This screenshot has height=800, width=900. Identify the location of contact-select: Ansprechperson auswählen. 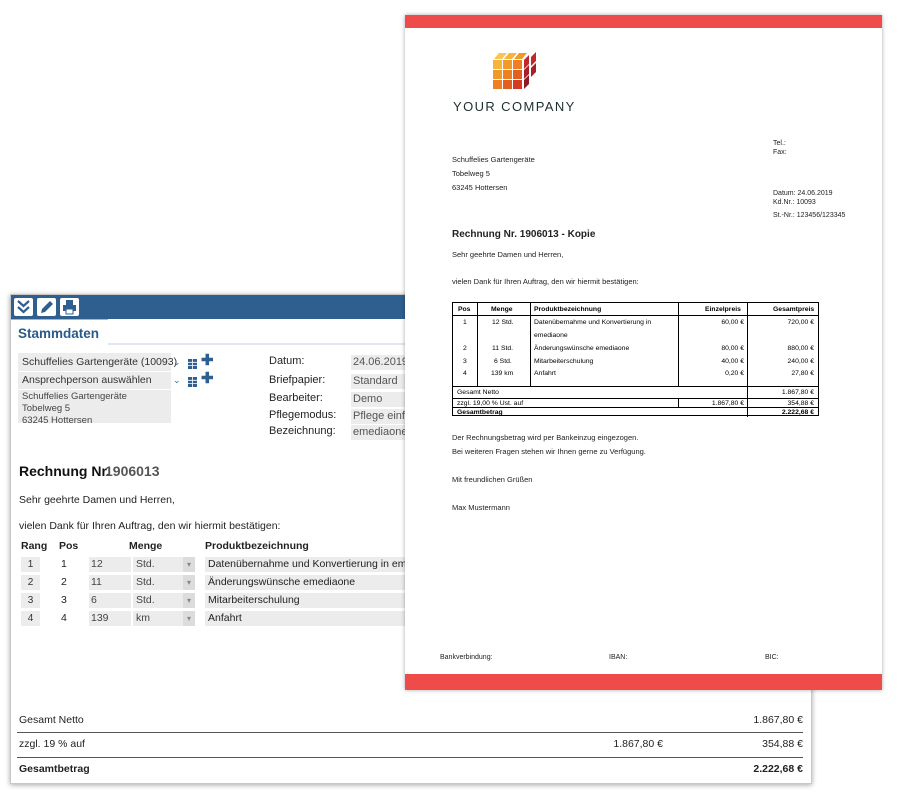
(87, 380).